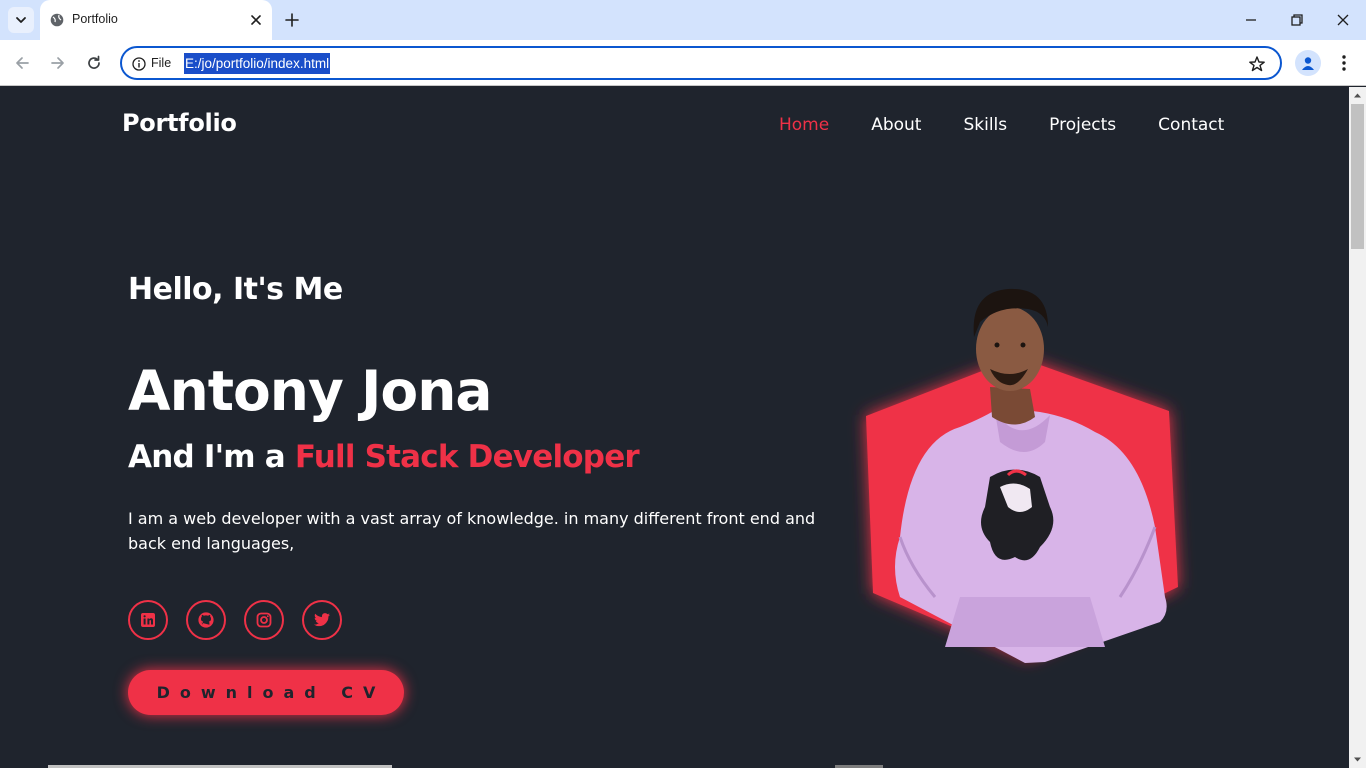 The height and width of the screenshot is (768, 1366). Describe the element at coordinates (1357, 95) in the screenshot. I see `scroll-up-icon` at that location.